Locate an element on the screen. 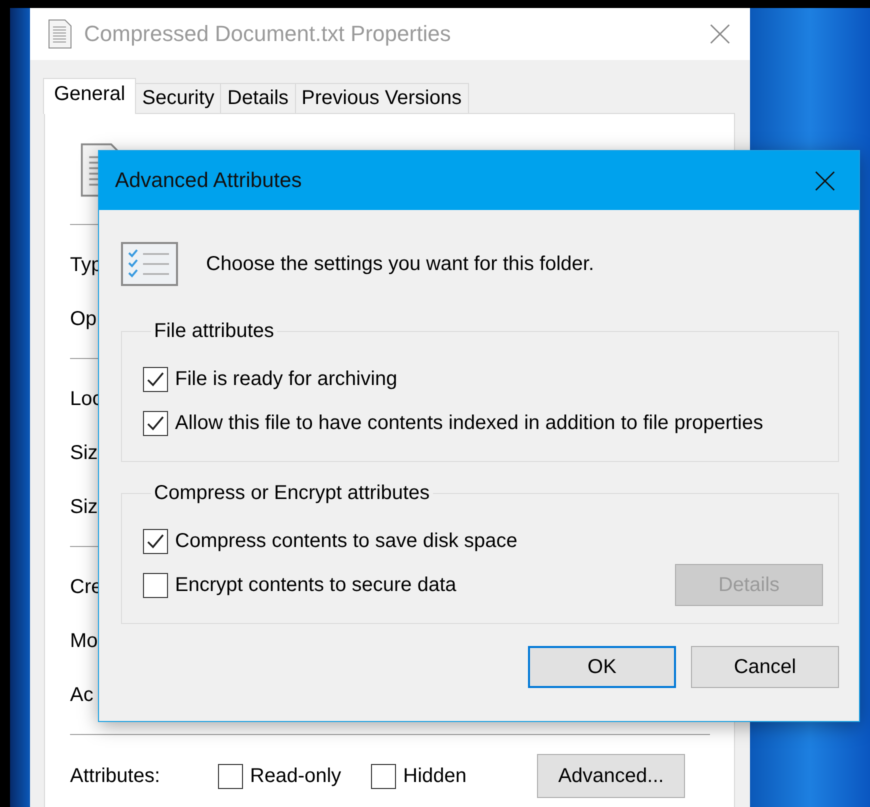 The image size is (870, 807). document-icon is located at coordinates (60, 34).